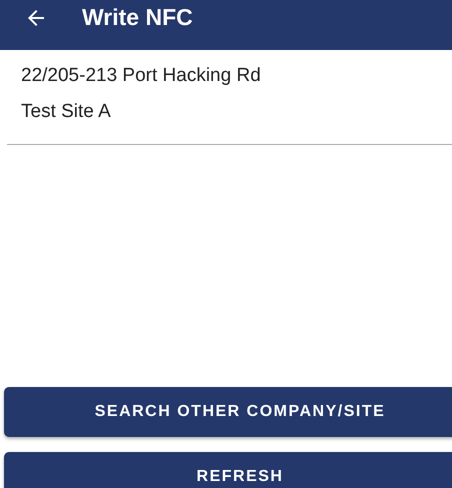 The width and height of the screenshot is (452, 488). Describe the element at coordinates (228, 412) in the screenshot. I see `action-button: SEARCH OTHER COMPANY/SITE` at that location.